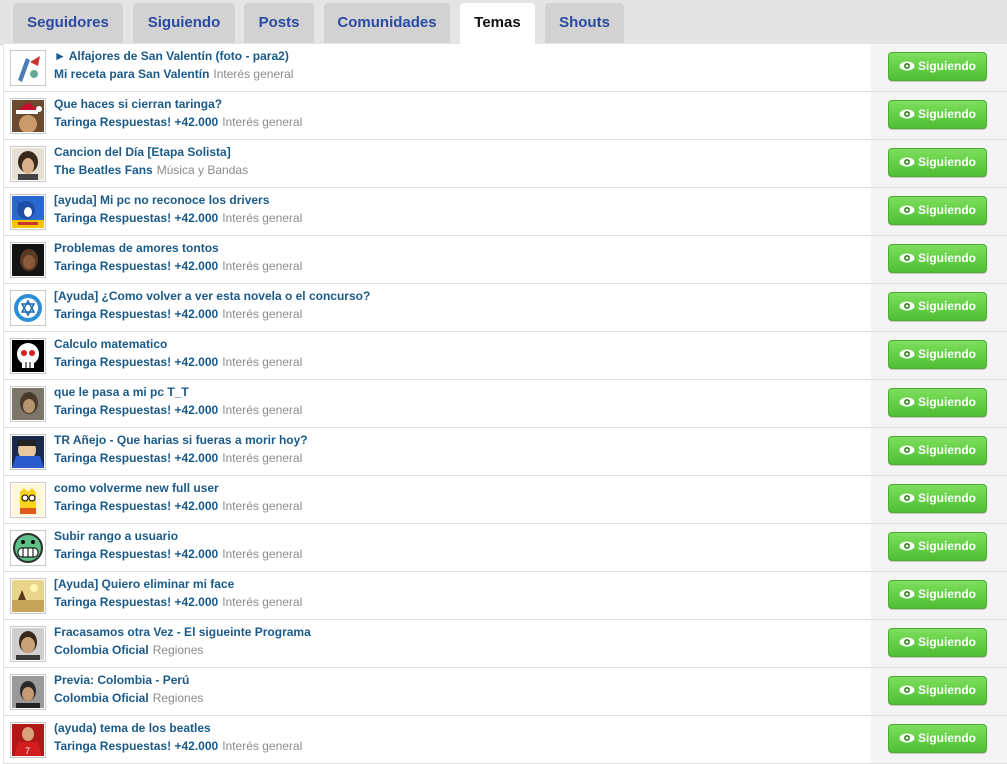 This screenshot has height=764, width=1007. I want to click on desert-scene-avatar, so click(28, 596).